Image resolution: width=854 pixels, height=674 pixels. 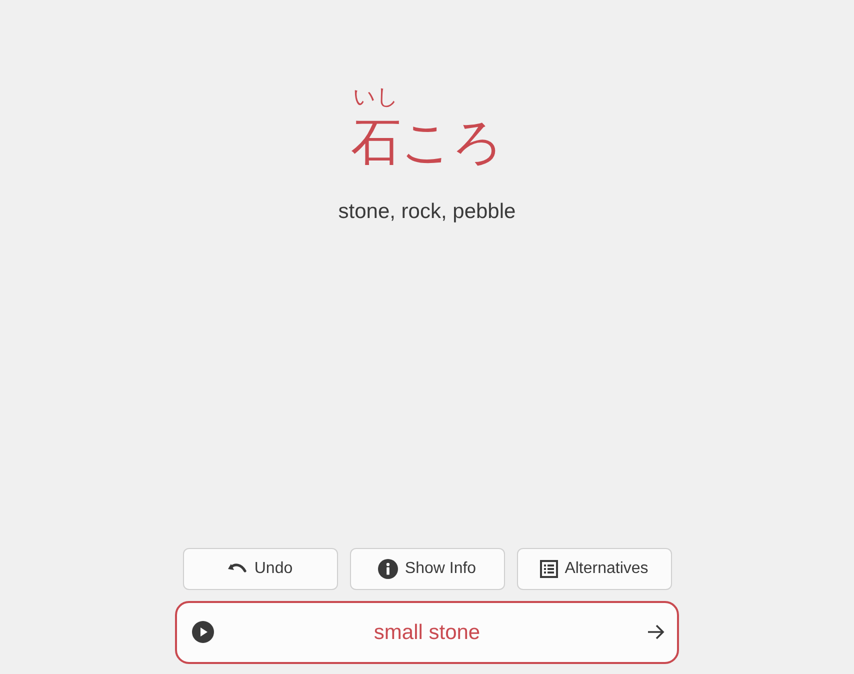 I want to click on word-meaning: stone, rock, pebble, so click(x=427, y=212).